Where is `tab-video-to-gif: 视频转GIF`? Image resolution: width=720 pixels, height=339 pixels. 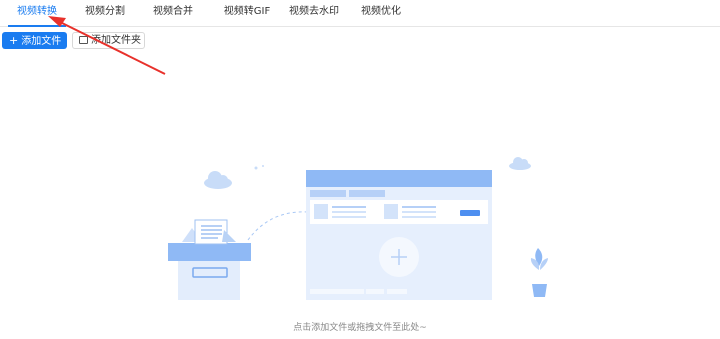
tab-video-to-gif: 视频转GIF is located at coordinates (247, 13).